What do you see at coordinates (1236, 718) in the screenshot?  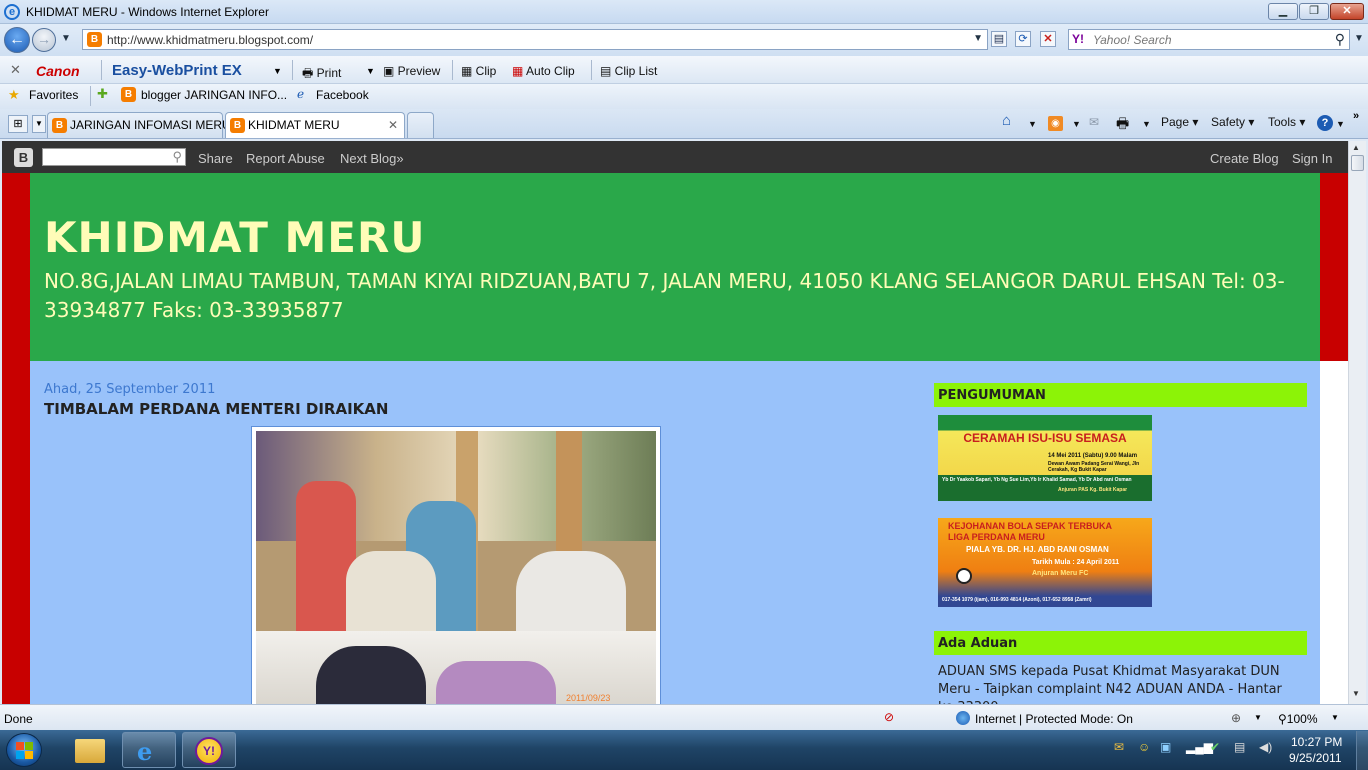 I see `protected-mode-icon: ⊕` at bounding box center [1236, 718].